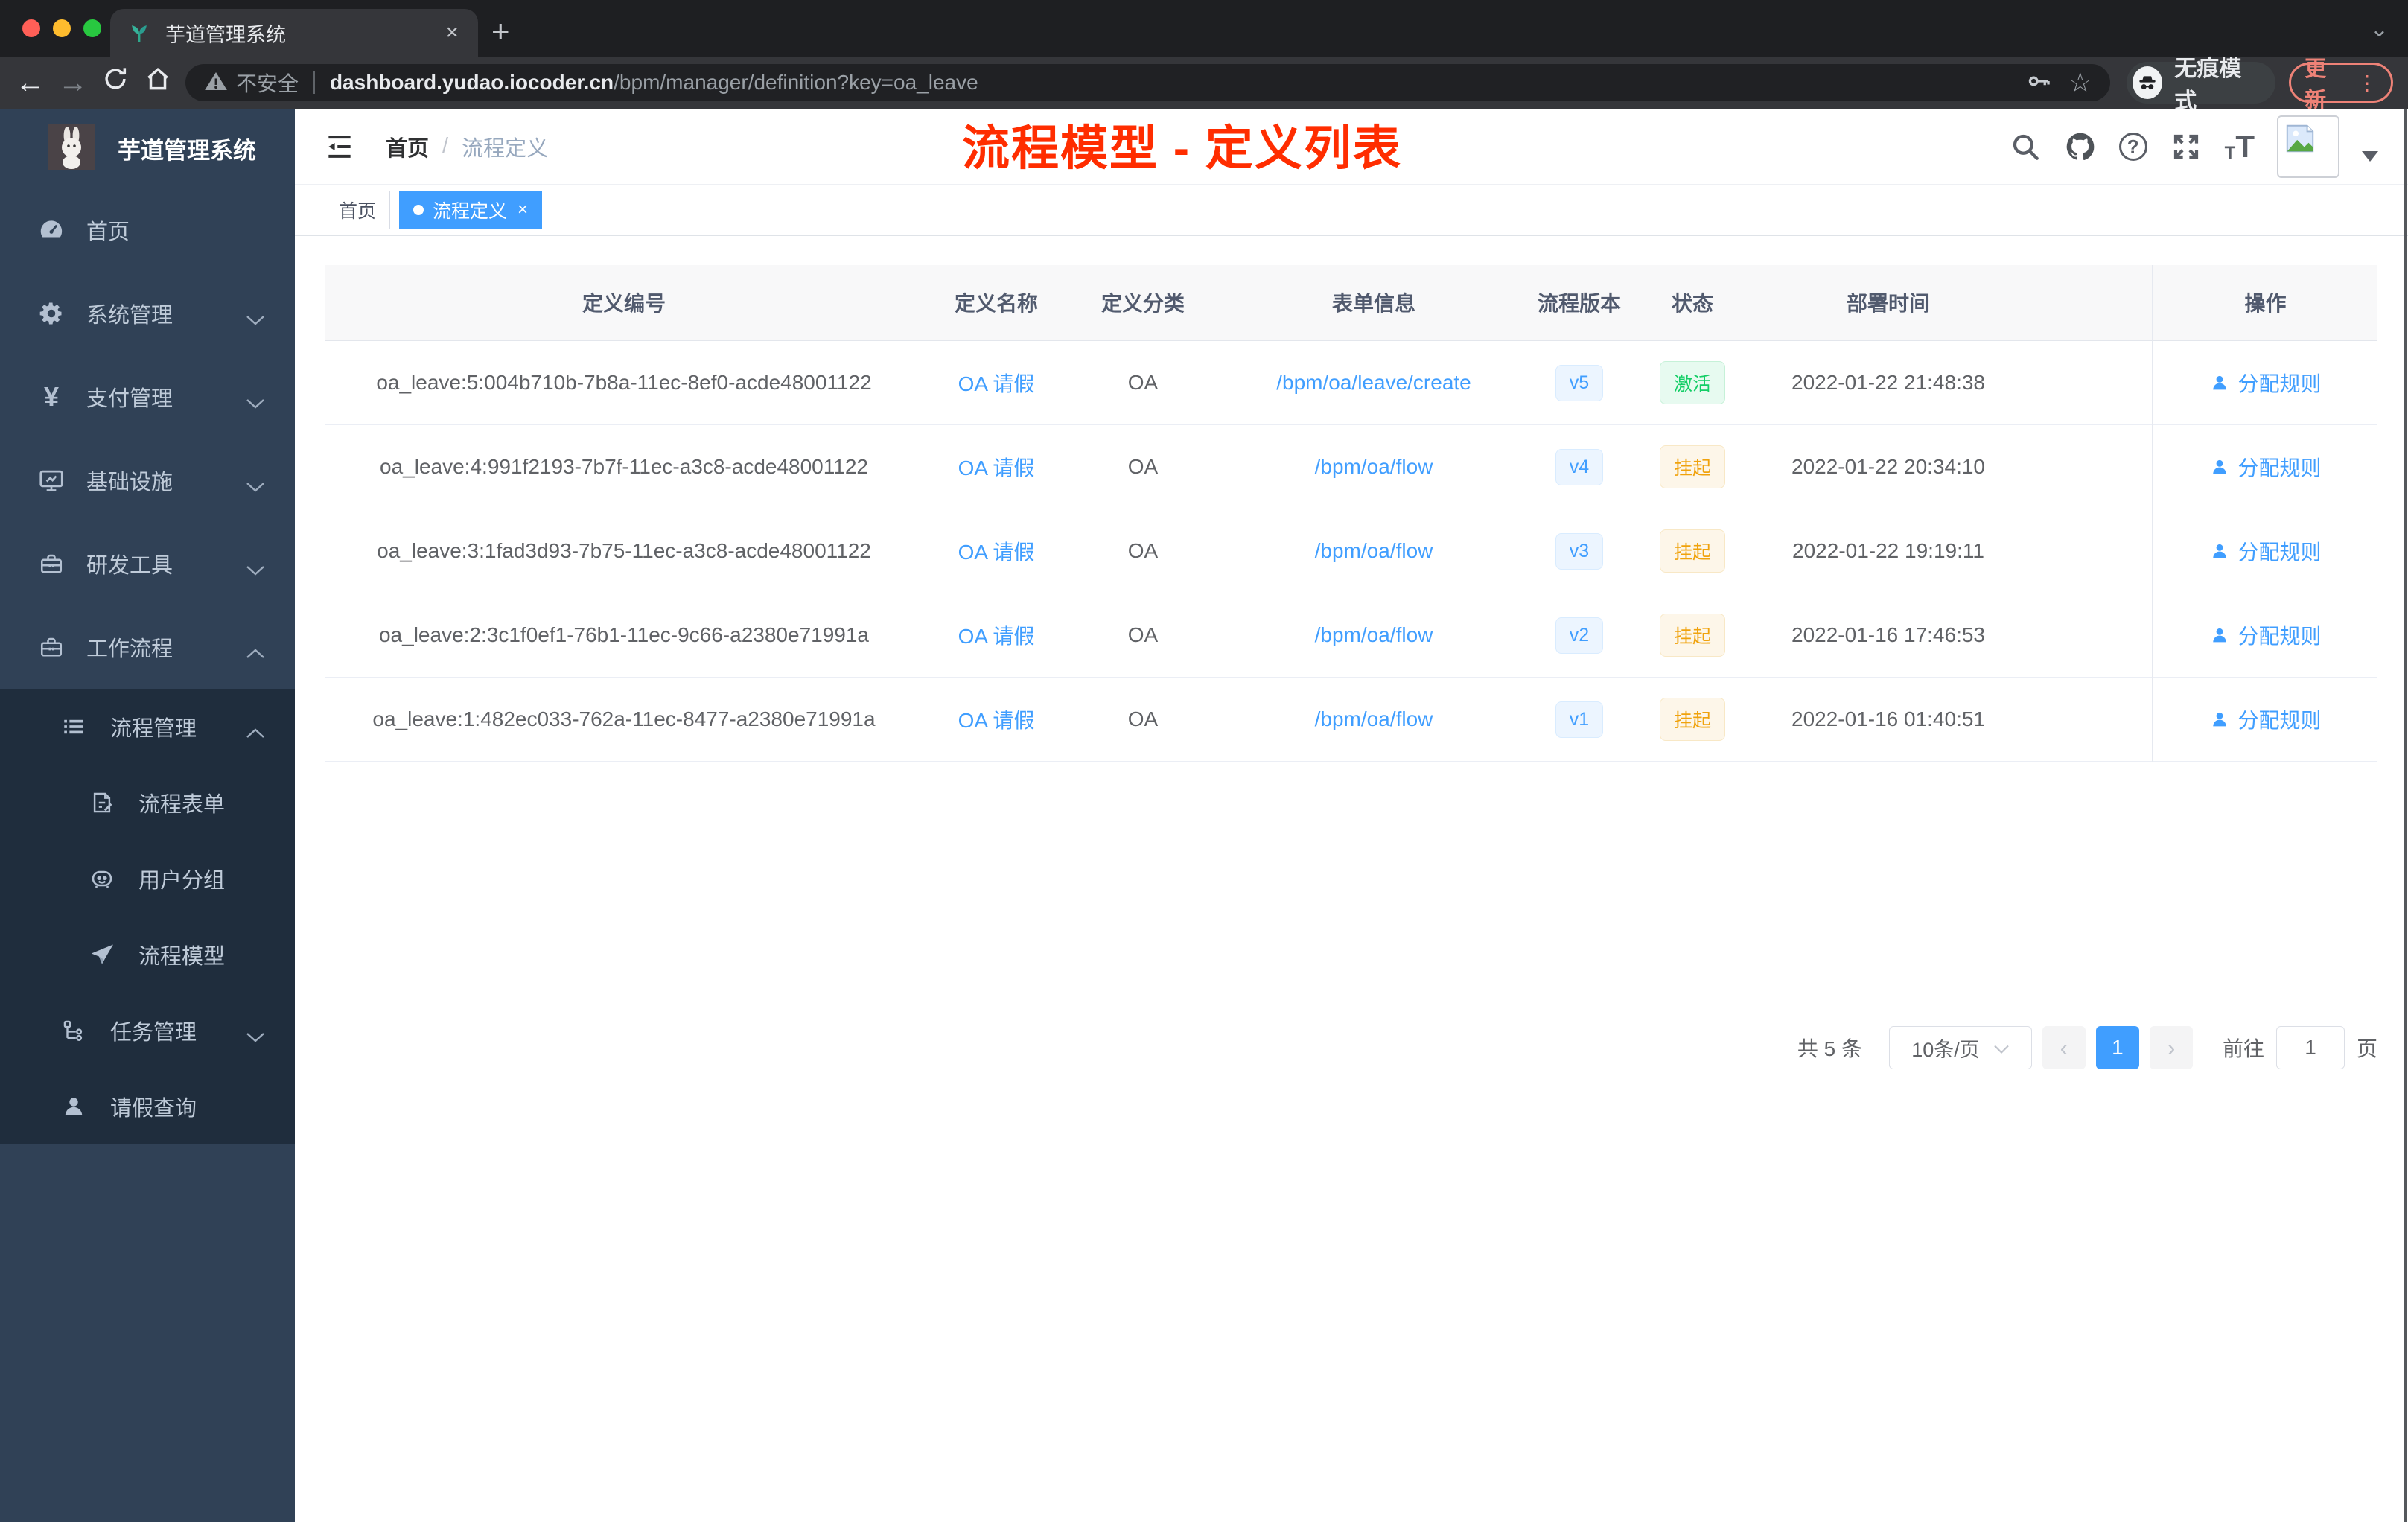 This screenshot has width=2408, height=1522. What do you see at coordinates (2379, 29) in the screenshot?
I see `tab-search-chevron-icon: ⌄` at bounding box center [2379, 29].